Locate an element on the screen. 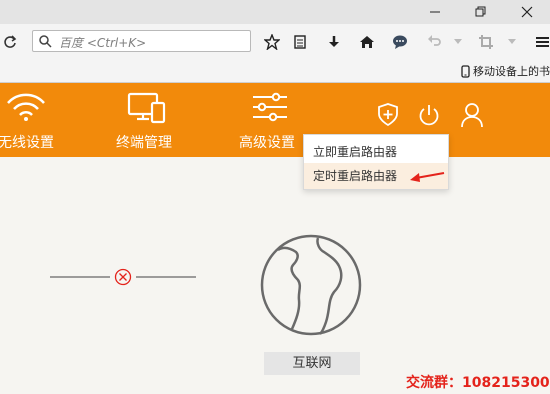  nav-terminal-management: 终端管理 is located at coordinates (144, 142).